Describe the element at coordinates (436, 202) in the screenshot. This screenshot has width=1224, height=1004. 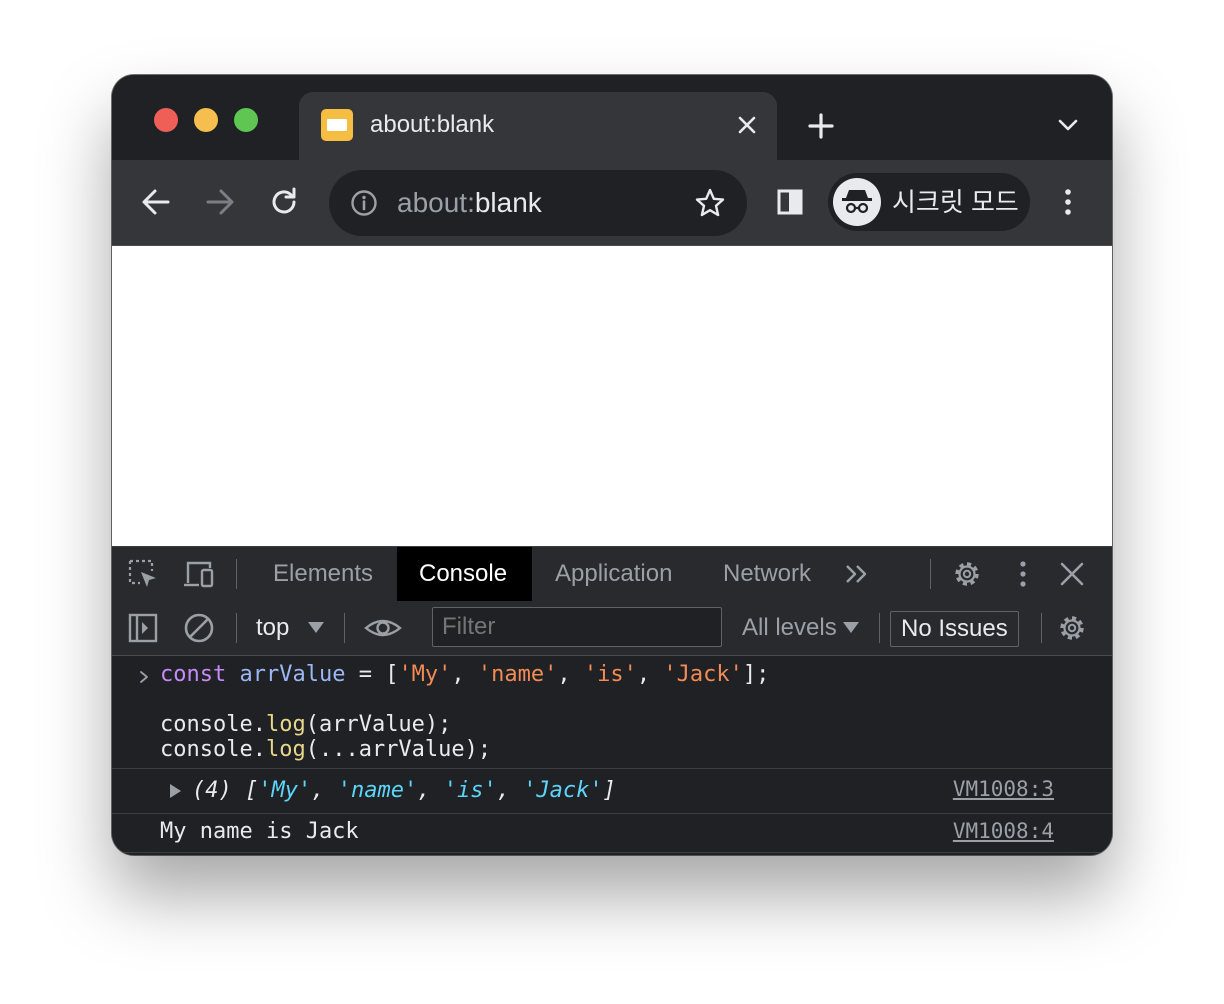
I see `url-scheme: about:` at that location.